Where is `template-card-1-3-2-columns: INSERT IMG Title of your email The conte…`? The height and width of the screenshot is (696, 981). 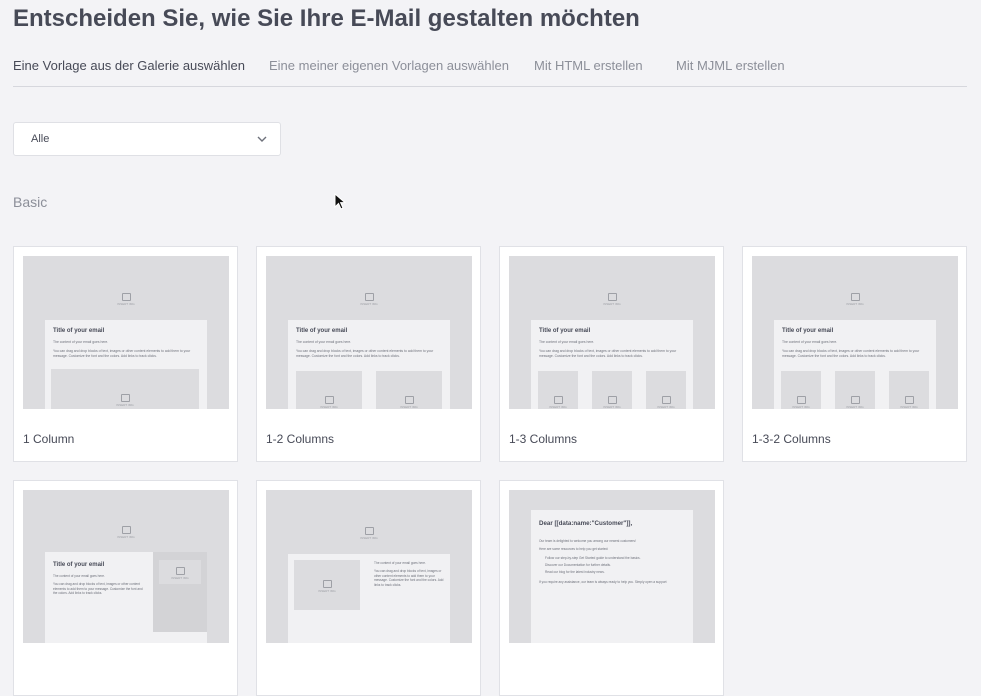
template-card-1-3-2-columns: INSERT IMG Title of your email The conte… is located at coordinates (854, 354).